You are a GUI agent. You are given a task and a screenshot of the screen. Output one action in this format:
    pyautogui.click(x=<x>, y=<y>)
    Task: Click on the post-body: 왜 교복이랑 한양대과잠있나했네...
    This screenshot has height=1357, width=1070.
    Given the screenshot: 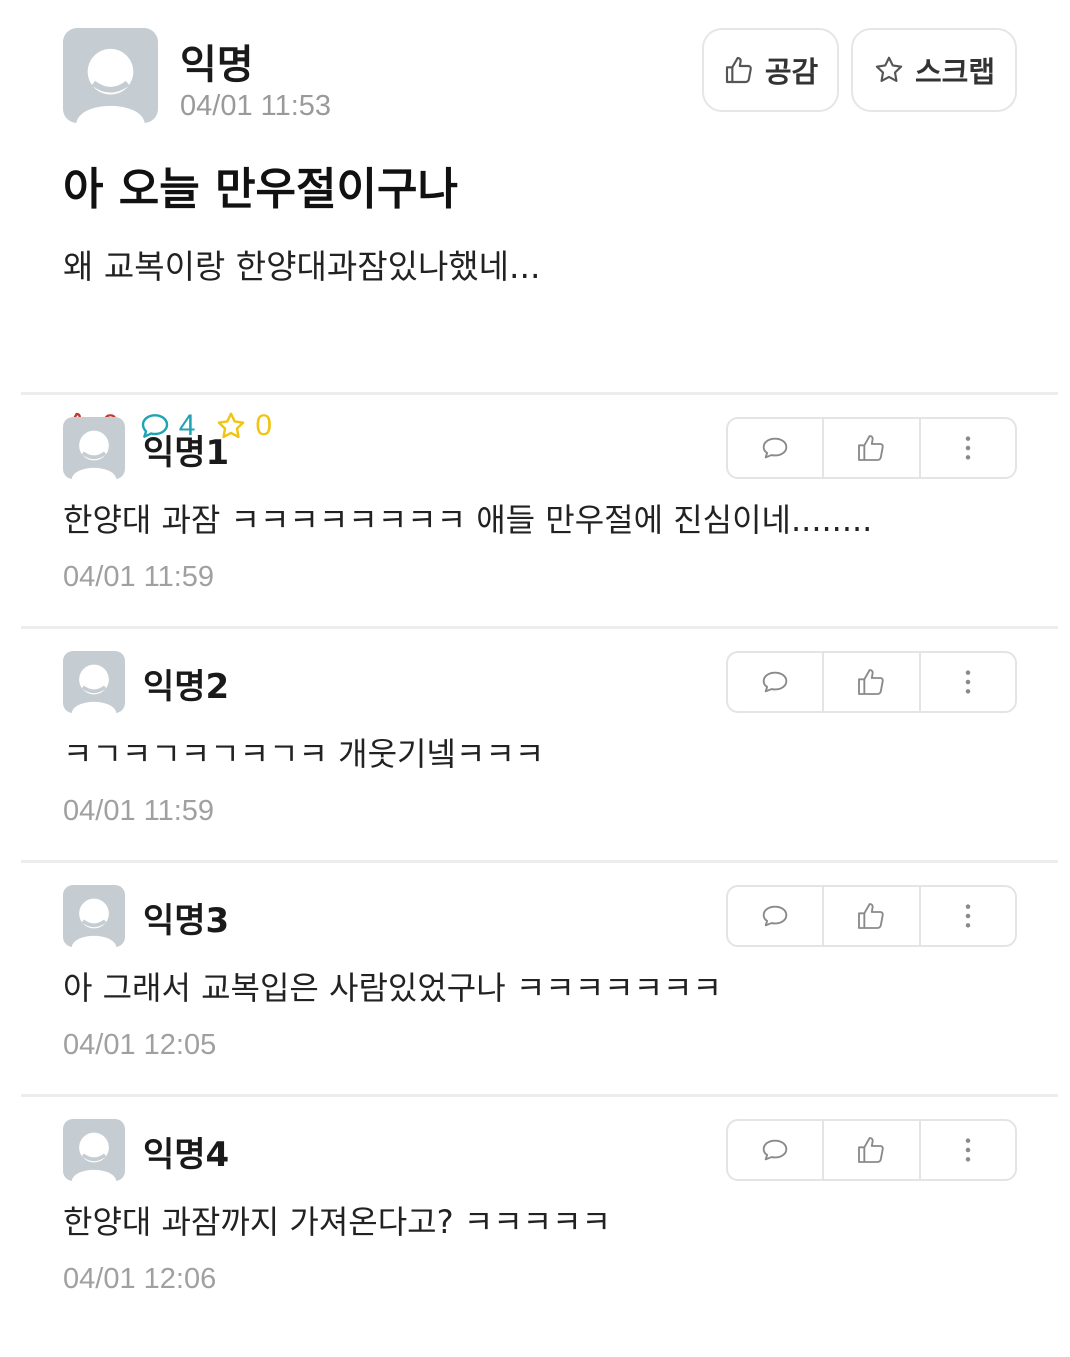 What is the action you would take?
    pyautogui.click(x=302, y=266)
    